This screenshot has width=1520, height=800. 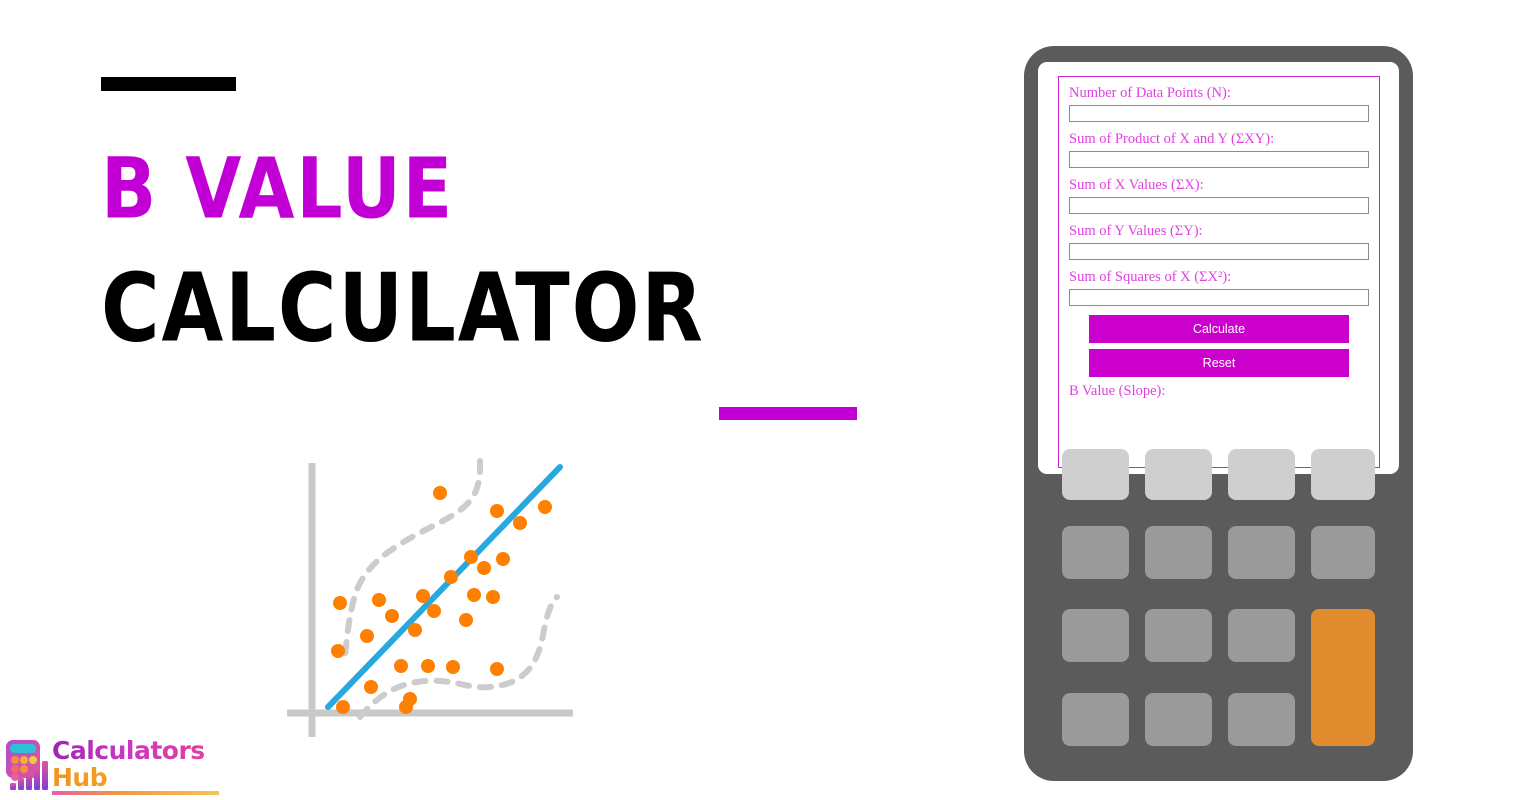 I want to click on calculator-bars-icon, so click(x=27, y=765).